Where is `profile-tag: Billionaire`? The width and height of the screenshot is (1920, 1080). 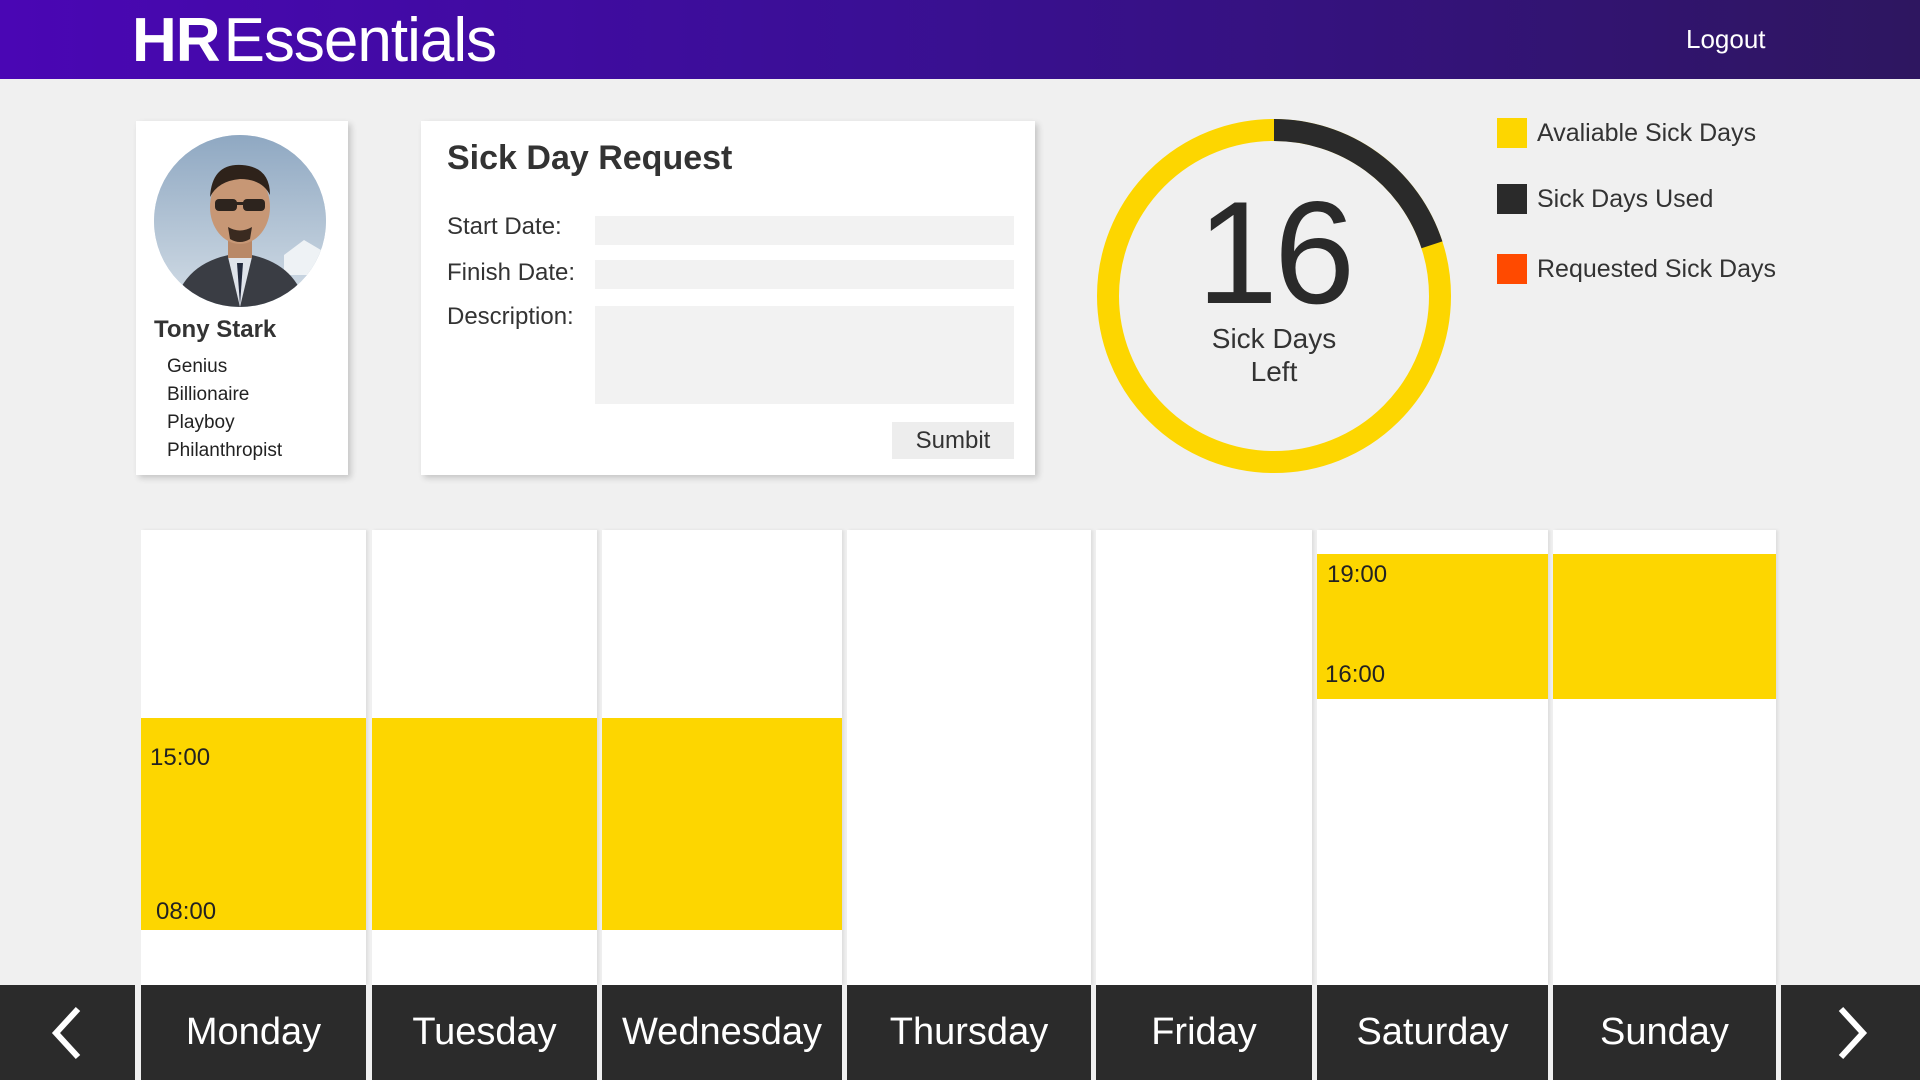 profile-tag: Billionaire is located at coordinates (208, 394).